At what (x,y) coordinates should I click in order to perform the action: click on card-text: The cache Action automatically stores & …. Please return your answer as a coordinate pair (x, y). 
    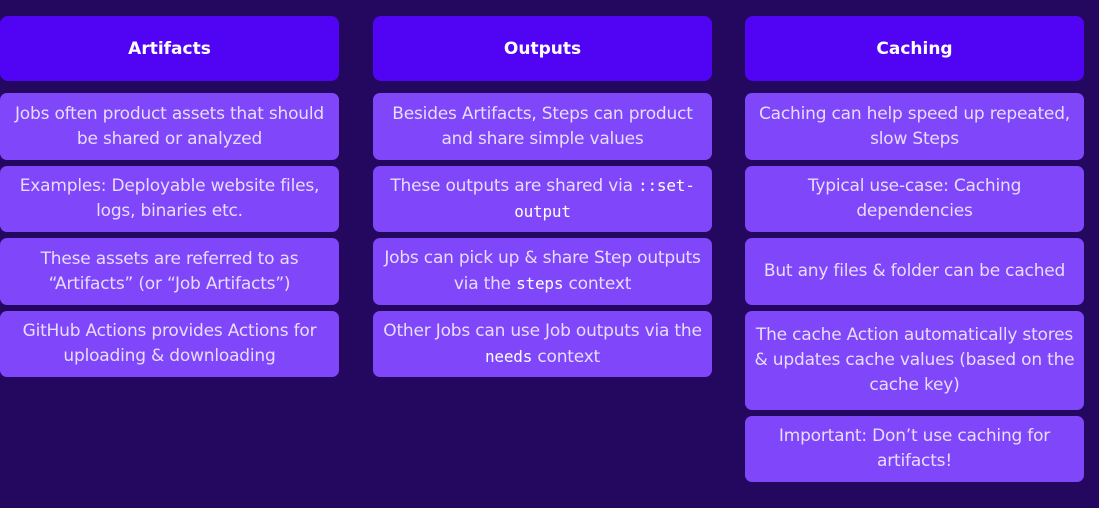
    Looking at the image, I should click on (914, 360).